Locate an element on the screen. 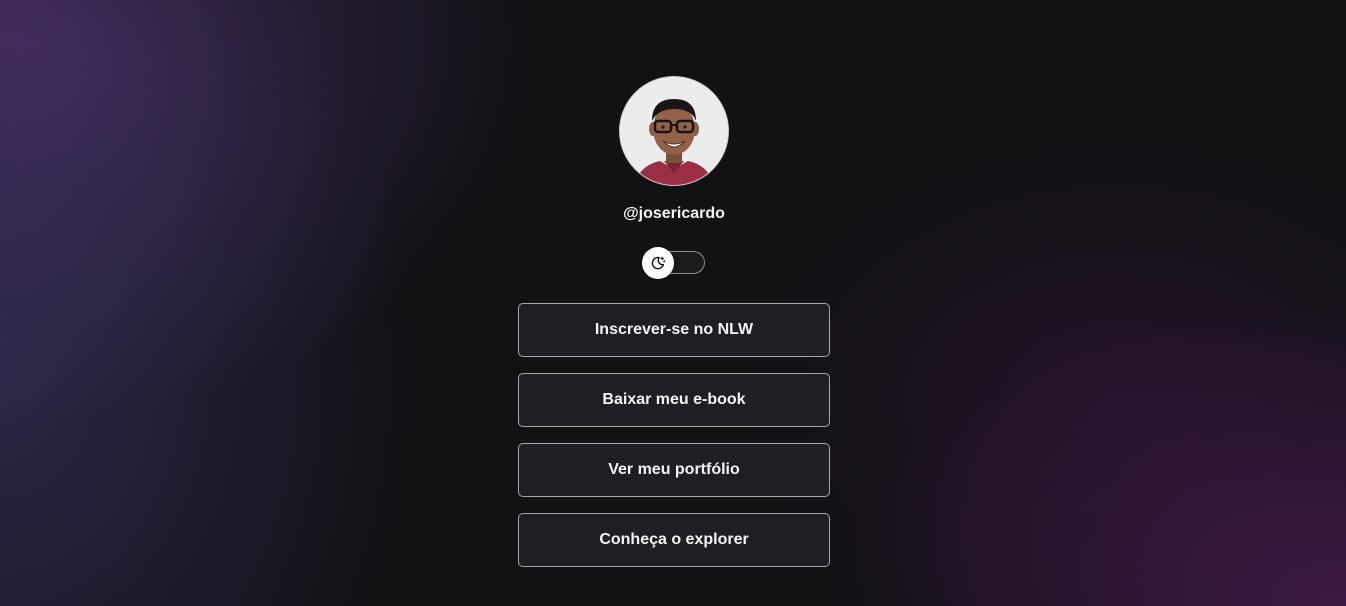 This screenshot has height=606, width=1346. moon-icon is located at coordinates (658, 263).